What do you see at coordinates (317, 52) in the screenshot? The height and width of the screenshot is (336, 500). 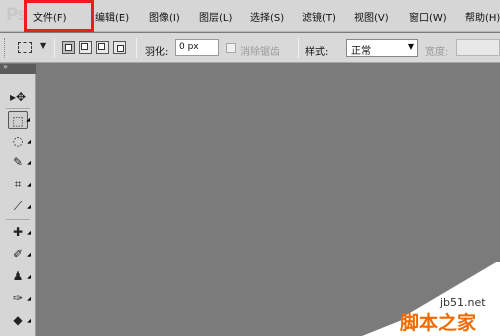 I see `style-label: 样式:` at bounding box center [317, 52].